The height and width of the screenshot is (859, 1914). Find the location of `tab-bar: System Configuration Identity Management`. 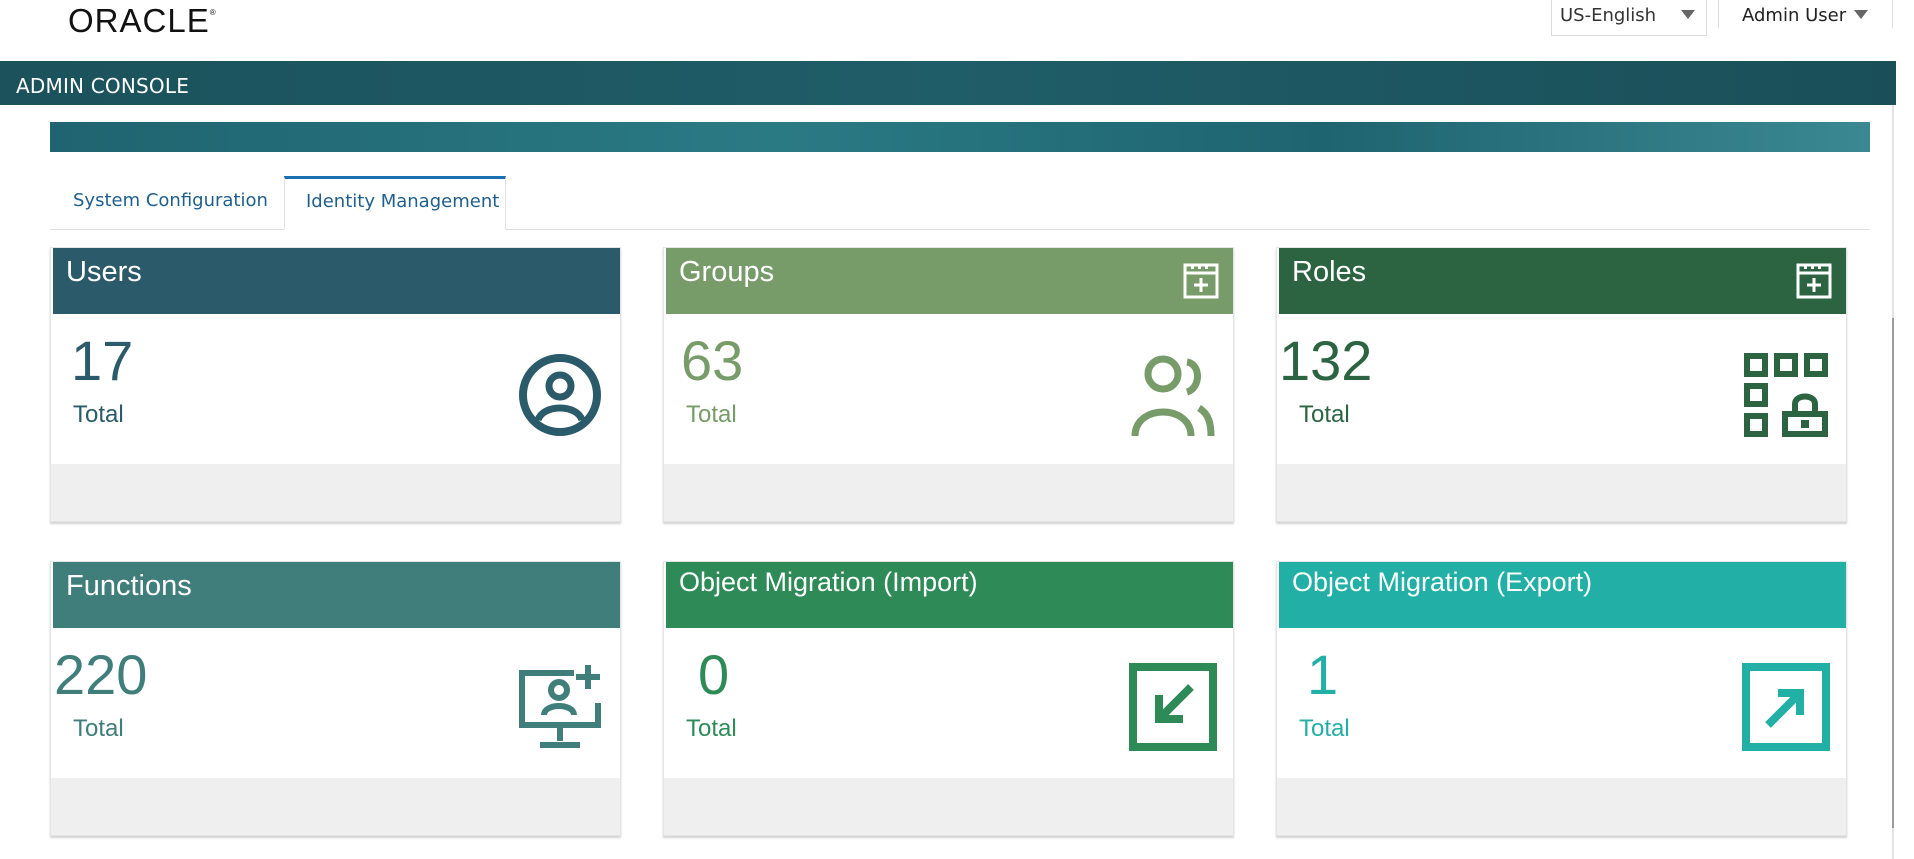

tab-bar: System Configuration Identity Management is located at coordinates (960, 203).